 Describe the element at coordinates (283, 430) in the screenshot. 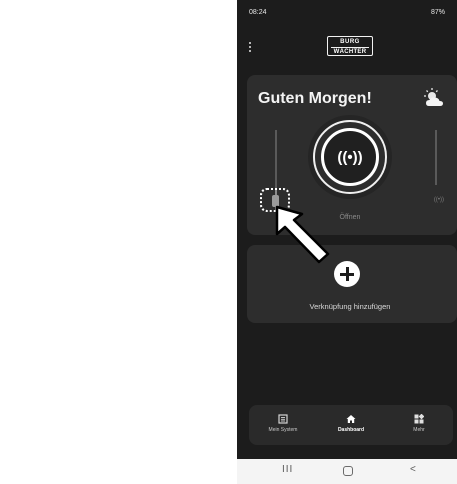

I see `nav-label: Mein System` at that location.